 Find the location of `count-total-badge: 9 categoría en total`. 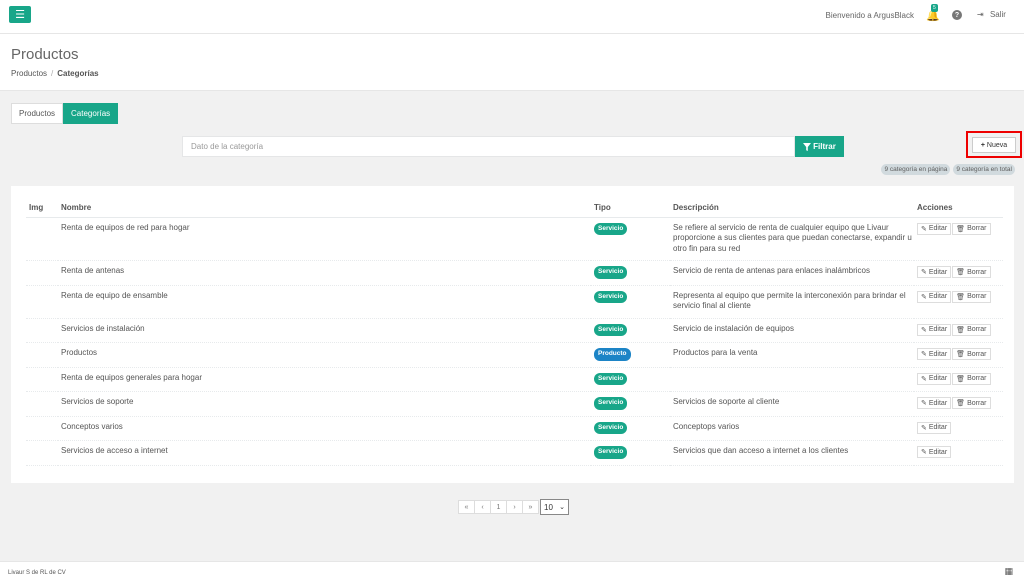

count-total-badge: 9 categoría en total is located at coordinates (984, 169).